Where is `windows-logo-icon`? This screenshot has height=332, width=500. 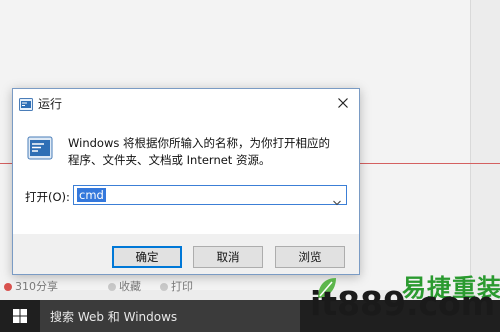 windows-logo-icon is located at coordinates (20, 316).